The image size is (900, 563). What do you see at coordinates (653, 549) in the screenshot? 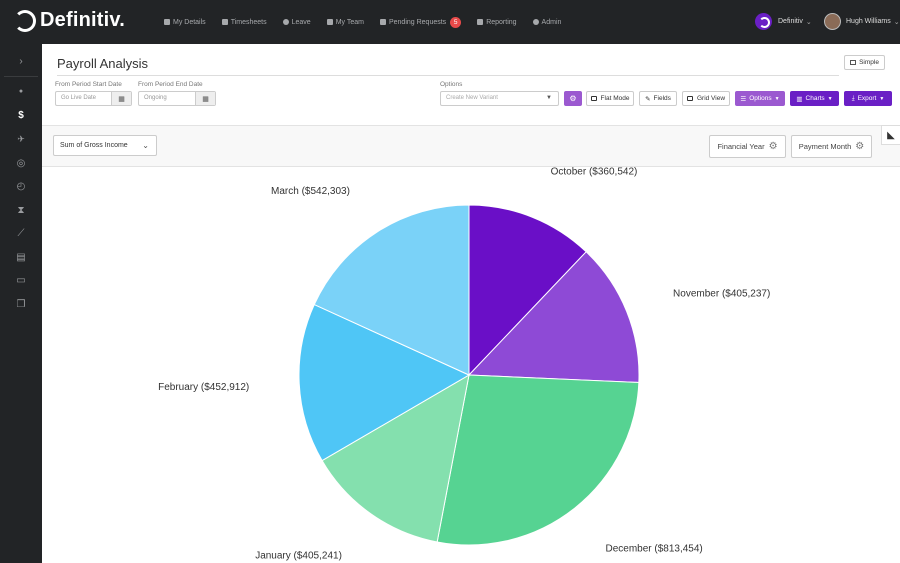
I see `slice-label: December ($813,454)` at bounding box center [653, 549].